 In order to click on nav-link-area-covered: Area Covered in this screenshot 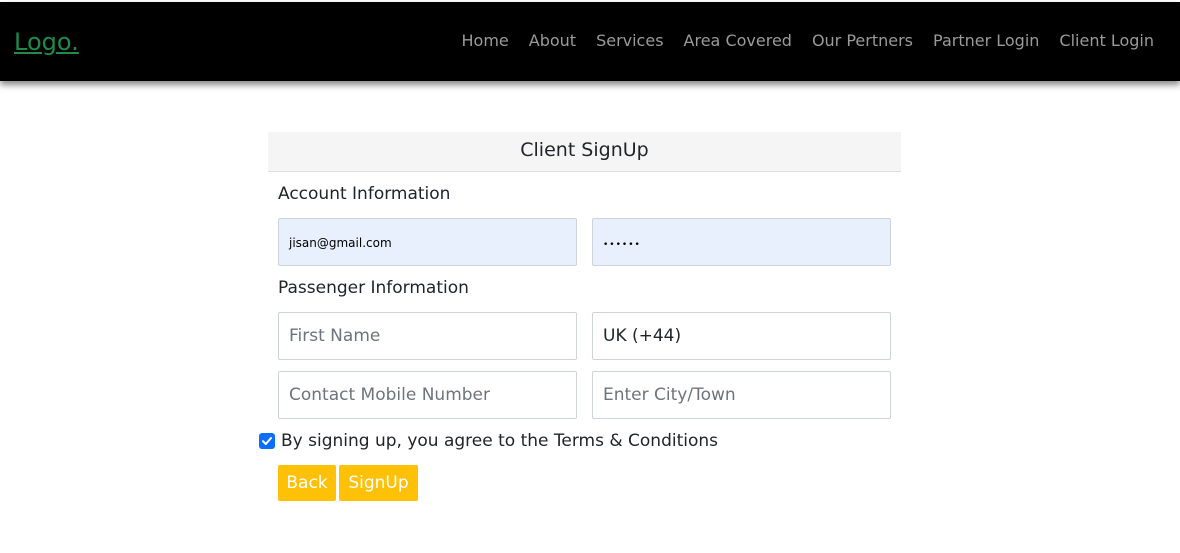, I will do `click(738, 40)`.